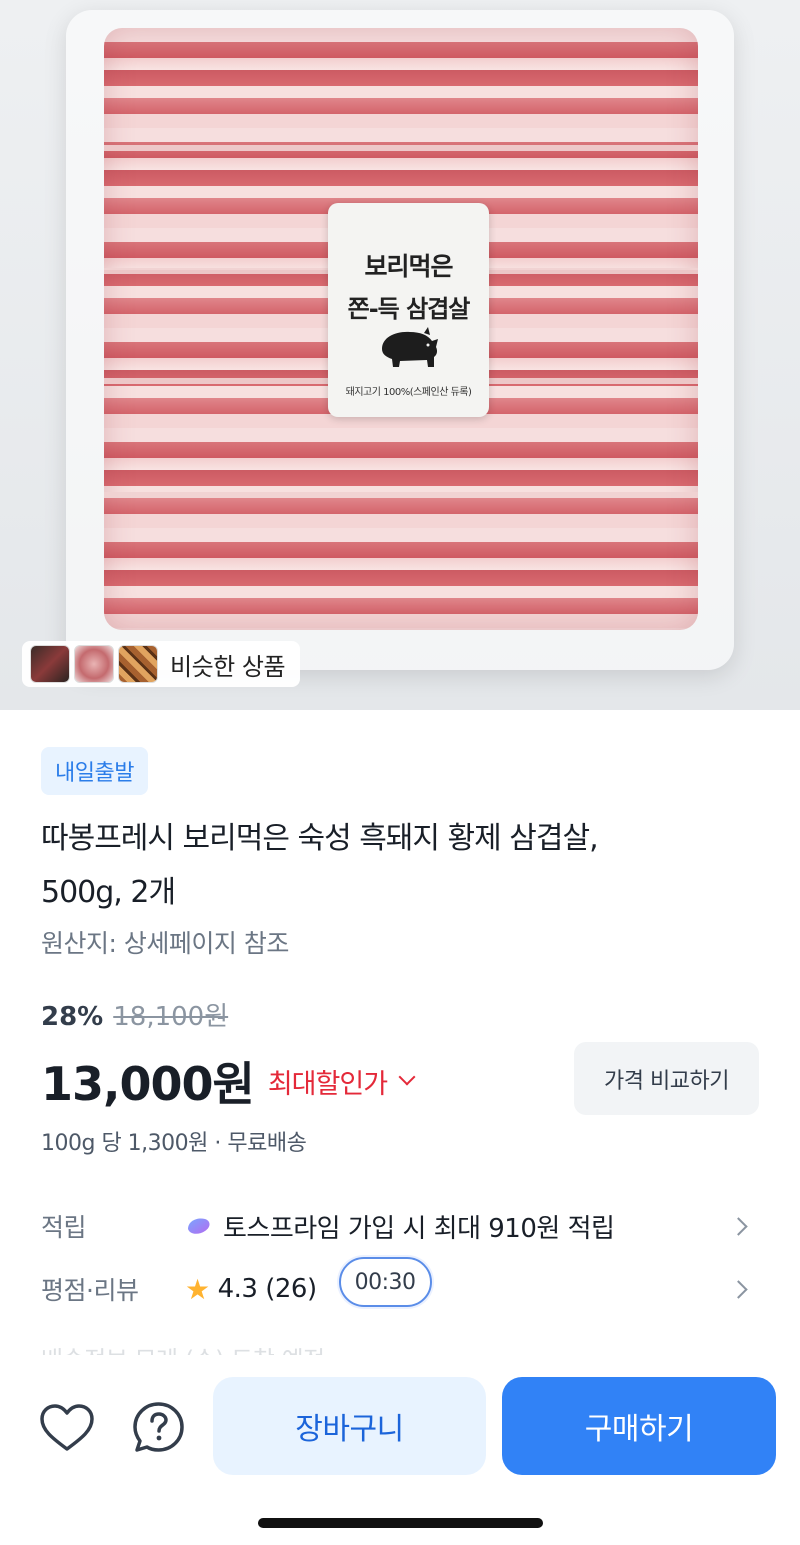  I want to click on origin-text: 원산지: 상세페이지 참조, so click(165, 943).